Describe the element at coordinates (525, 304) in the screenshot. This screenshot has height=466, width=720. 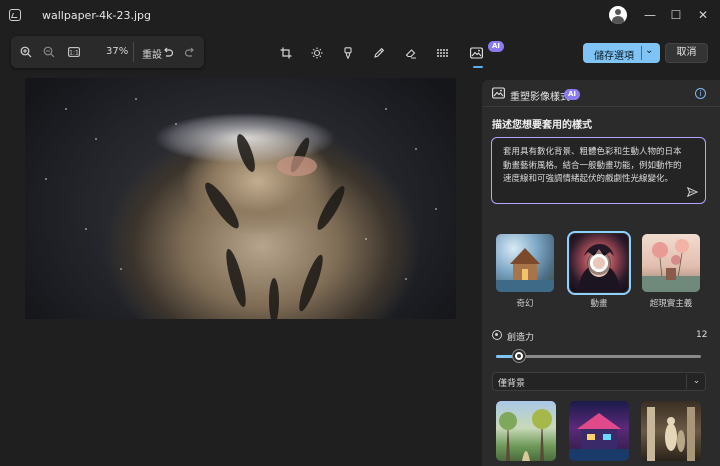
I see `style-label: 奇幻` at that location.